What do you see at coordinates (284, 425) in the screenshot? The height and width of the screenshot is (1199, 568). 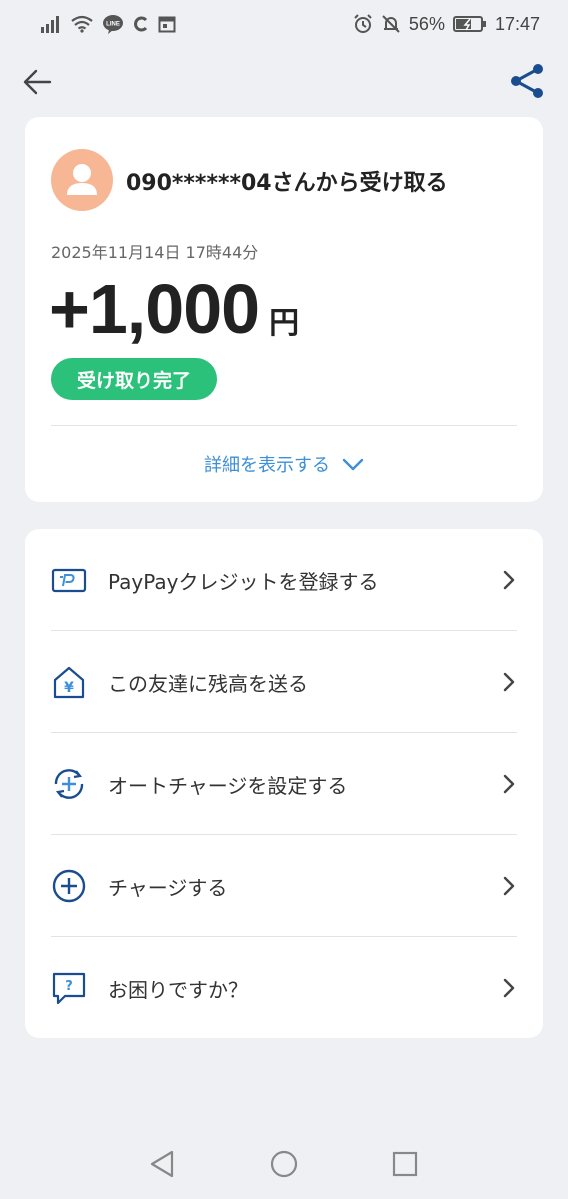 I see `divider` at bounding box center [284, 425].